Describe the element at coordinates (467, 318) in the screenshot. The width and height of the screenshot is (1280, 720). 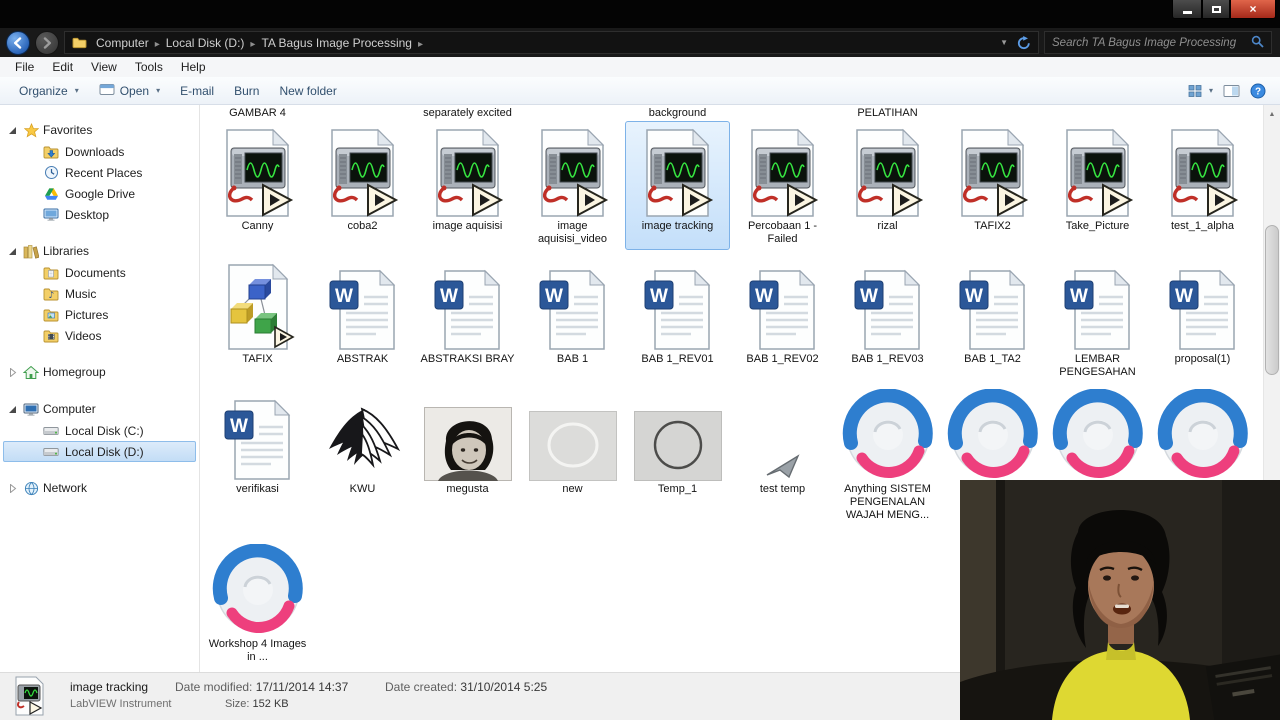
I see `file-item-abstraksi-bray: W ABSTRAKSI BRAY` at that location.